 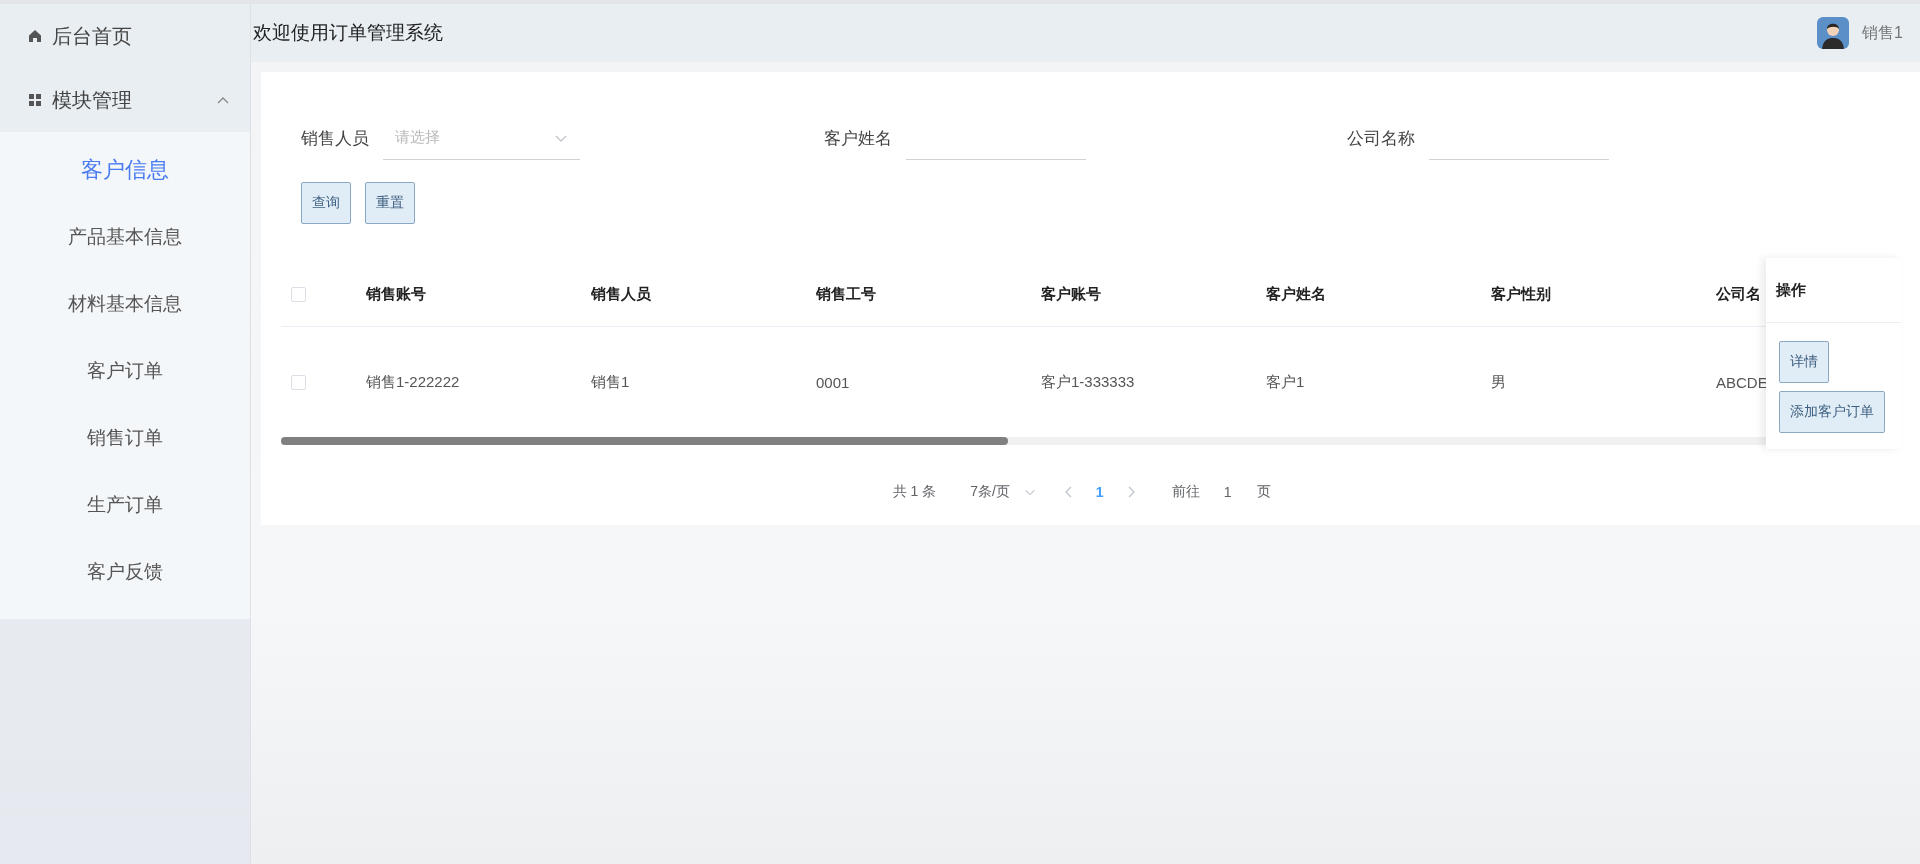 I want to click on table-cell-text: 销售1, so click(x=611, y=382).